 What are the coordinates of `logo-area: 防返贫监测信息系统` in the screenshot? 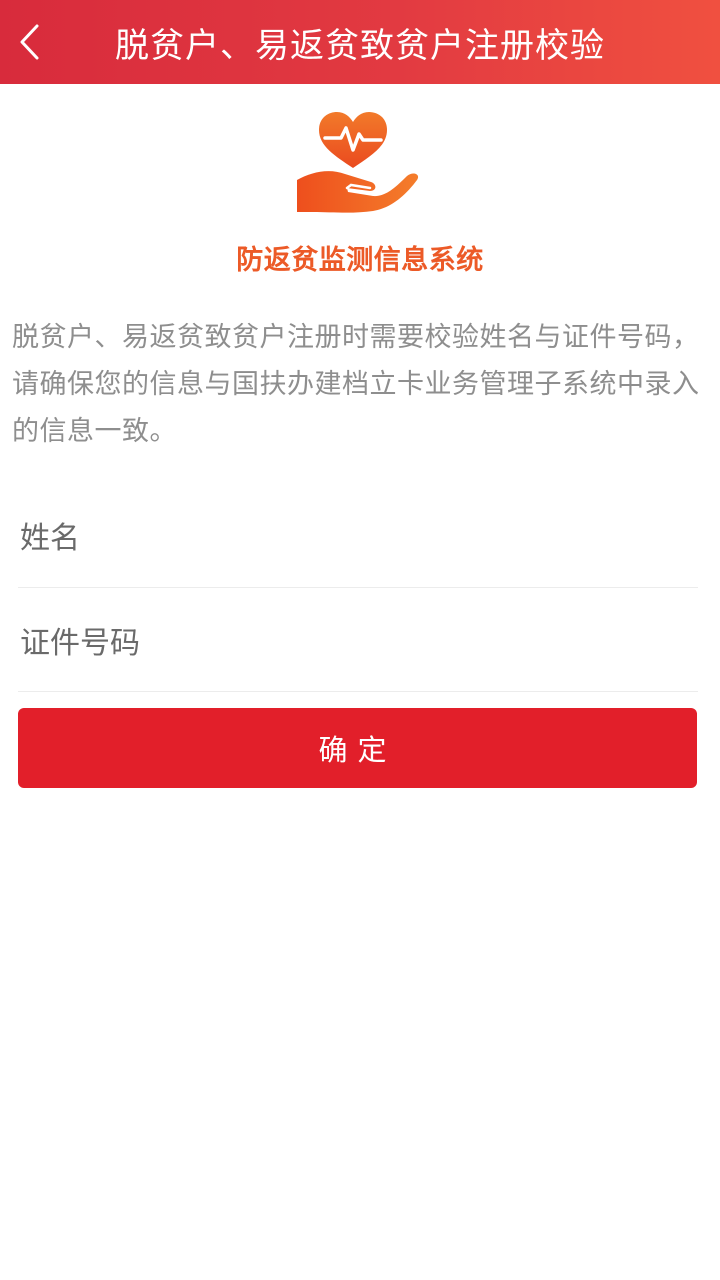 It's located at (360, 192).